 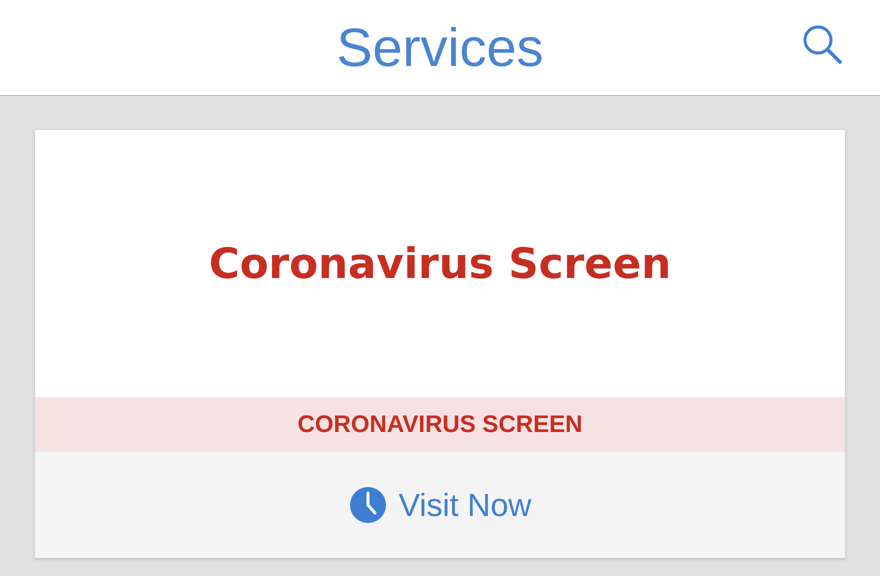 What do you see at coordinates (440, 424) in the screenshot?
I see `category-label: CORONAVIRUS SCREEN` at bounding box center [440, 424].